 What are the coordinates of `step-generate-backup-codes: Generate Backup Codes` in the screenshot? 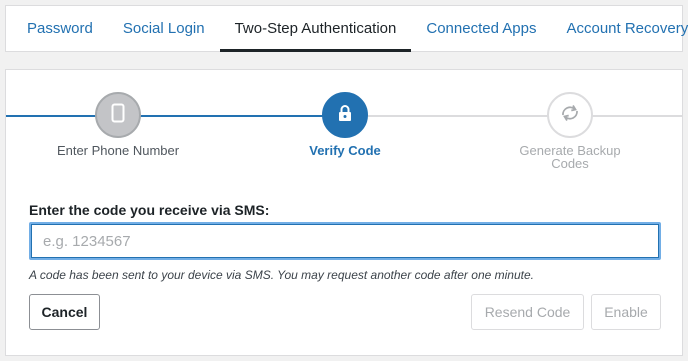 It's located at (570, 120).